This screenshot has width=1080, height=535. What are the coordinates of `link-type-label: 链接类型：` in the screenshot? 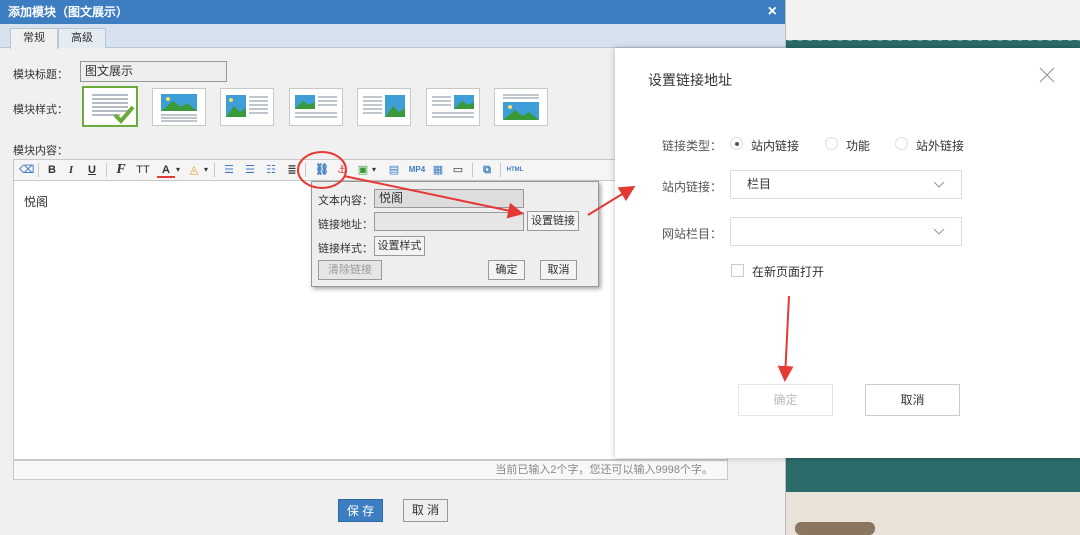 It's located at (692, 146).